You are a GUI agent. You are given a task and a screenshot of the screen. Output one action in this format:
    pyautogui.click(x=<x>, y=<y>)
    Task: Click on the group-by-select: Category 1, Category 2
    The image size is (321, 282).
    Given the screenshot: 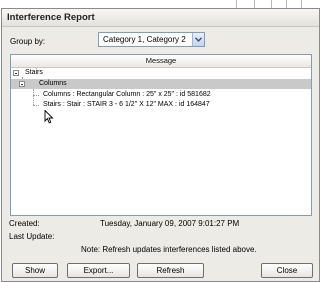 What is the action you would take?
    pyautogui.click(x=151, y=39)
    